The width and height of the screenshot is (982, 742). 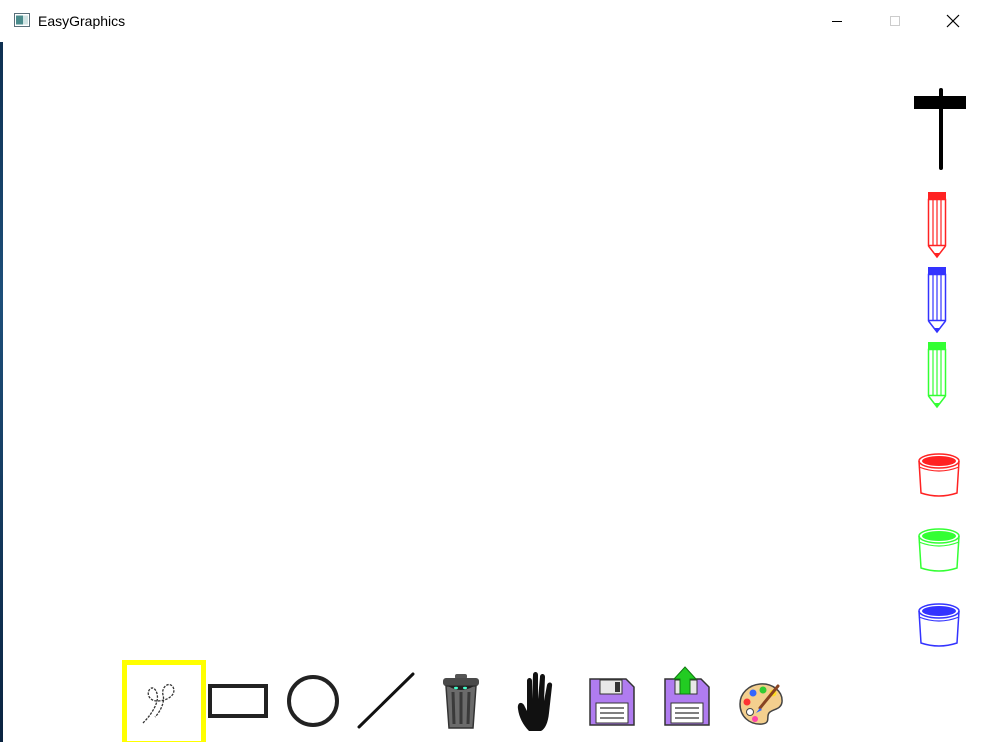 I want to click on red-fill-tool, so click(x=939, y=475).